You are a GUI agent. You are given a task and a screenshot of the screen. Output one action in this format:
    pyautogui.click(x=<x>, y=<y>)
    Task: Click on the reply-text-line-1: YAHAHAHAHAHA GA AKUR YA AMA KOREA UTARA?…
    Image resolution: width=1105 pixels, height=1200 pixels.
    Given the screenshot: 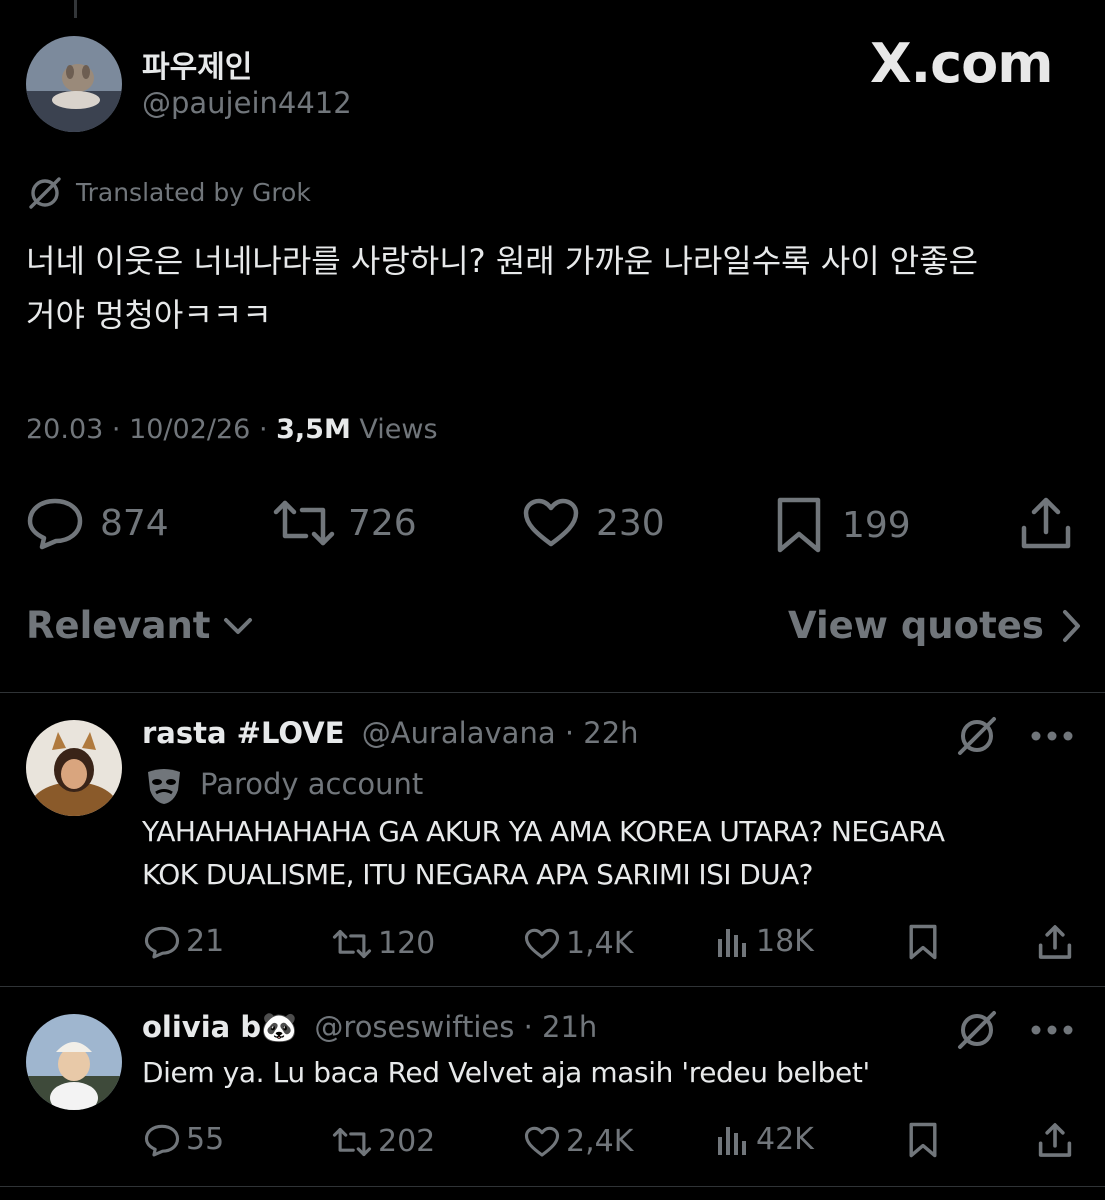 What is the action you would take?
    pyautogui.click(x=543, y=831)
    